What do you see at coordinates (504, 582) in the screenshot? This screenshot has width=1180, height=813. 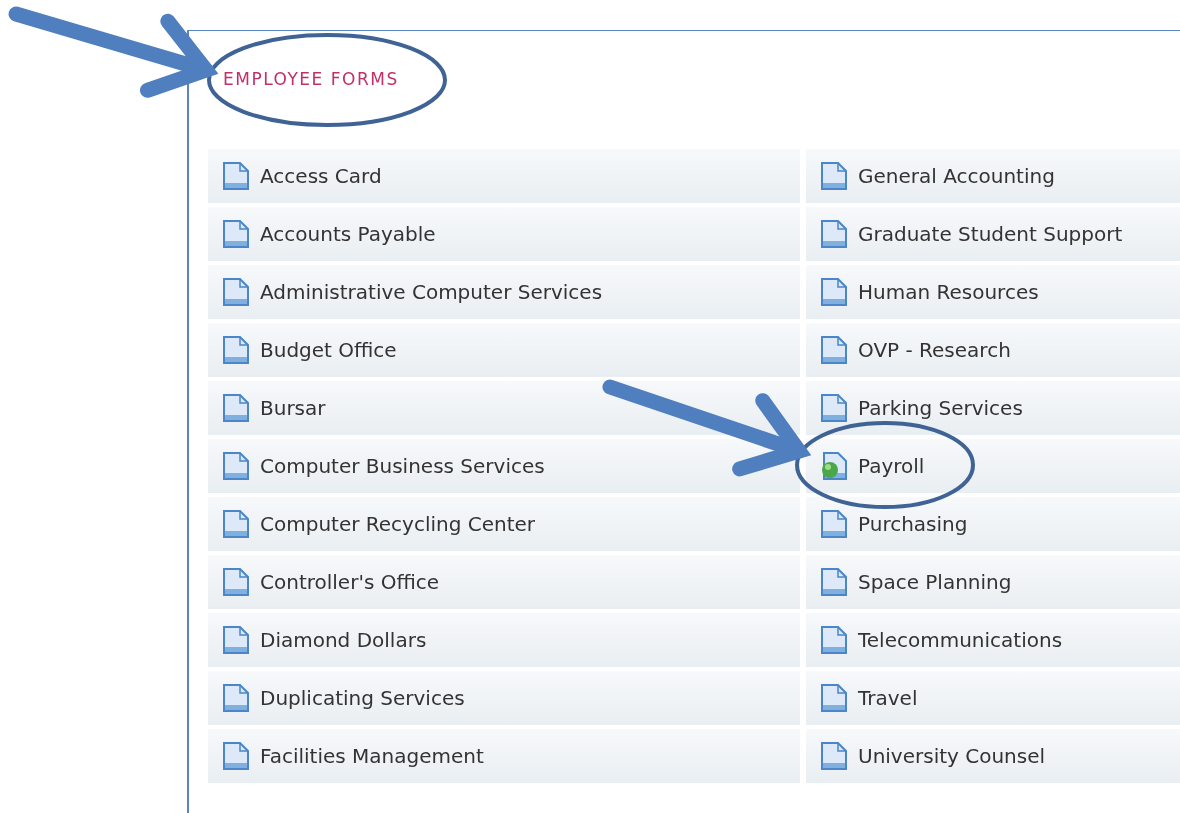 I see `form-link: Controller's Office` at bounding box center [504, 582].